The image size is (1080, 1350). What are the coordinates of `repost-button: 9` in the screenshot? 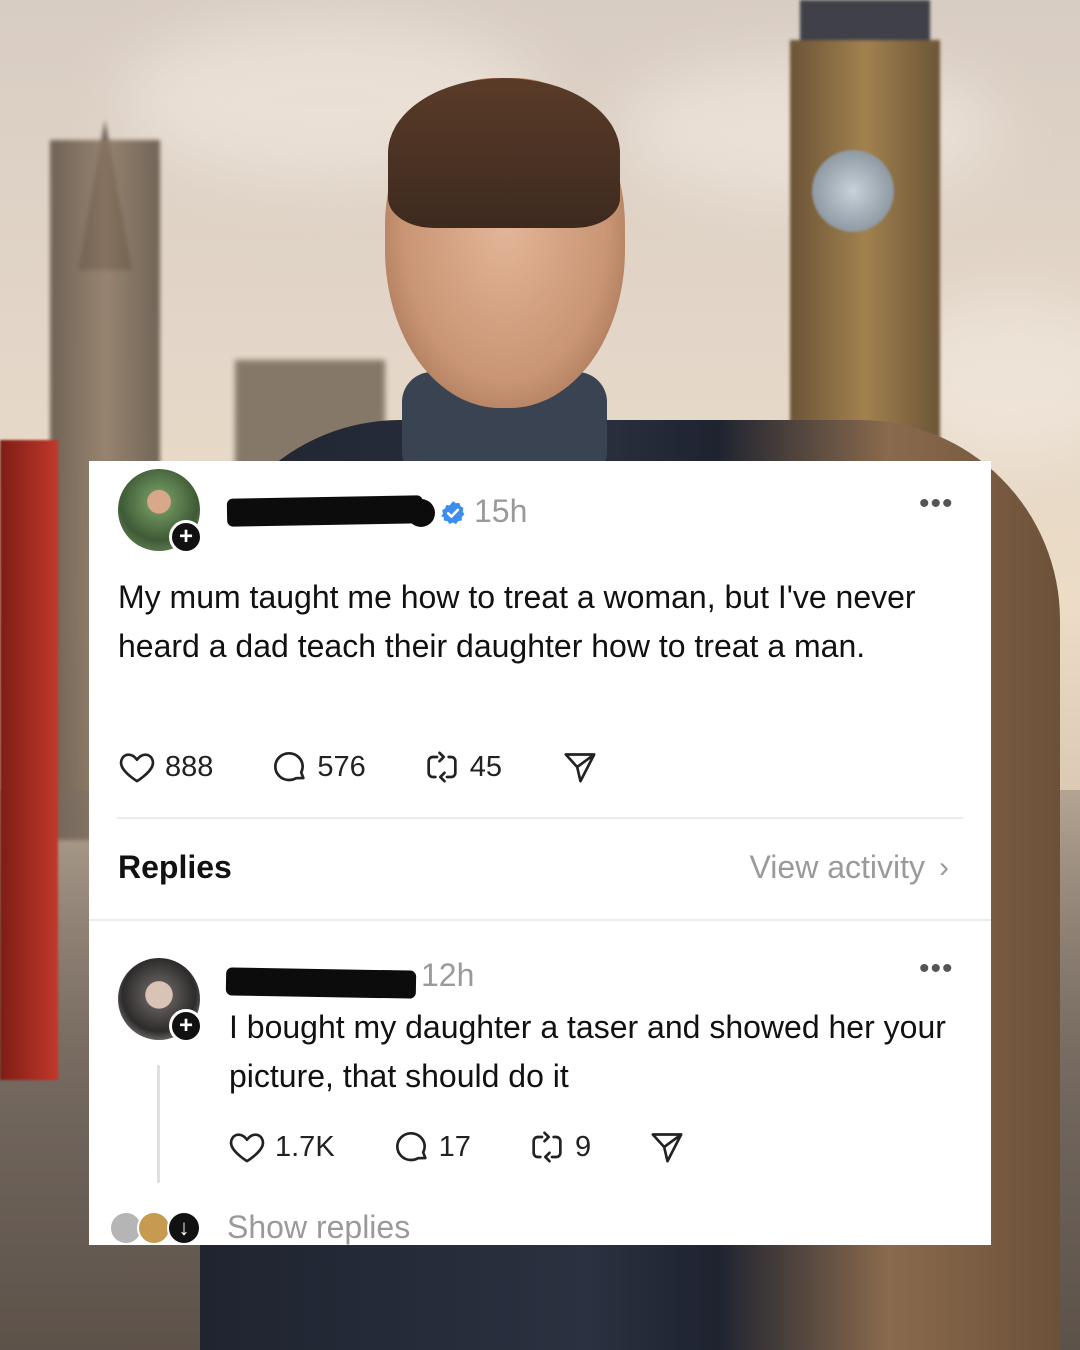 It's located at (559, 1147).